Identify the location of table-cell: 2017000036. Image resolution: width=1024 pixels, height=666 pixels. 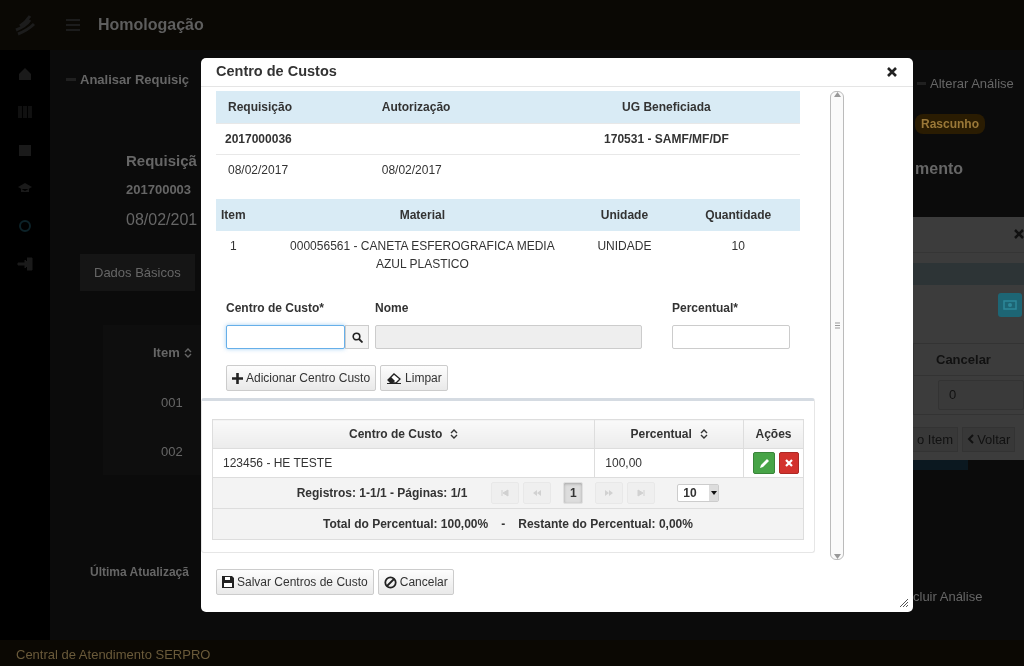
(258, 139).